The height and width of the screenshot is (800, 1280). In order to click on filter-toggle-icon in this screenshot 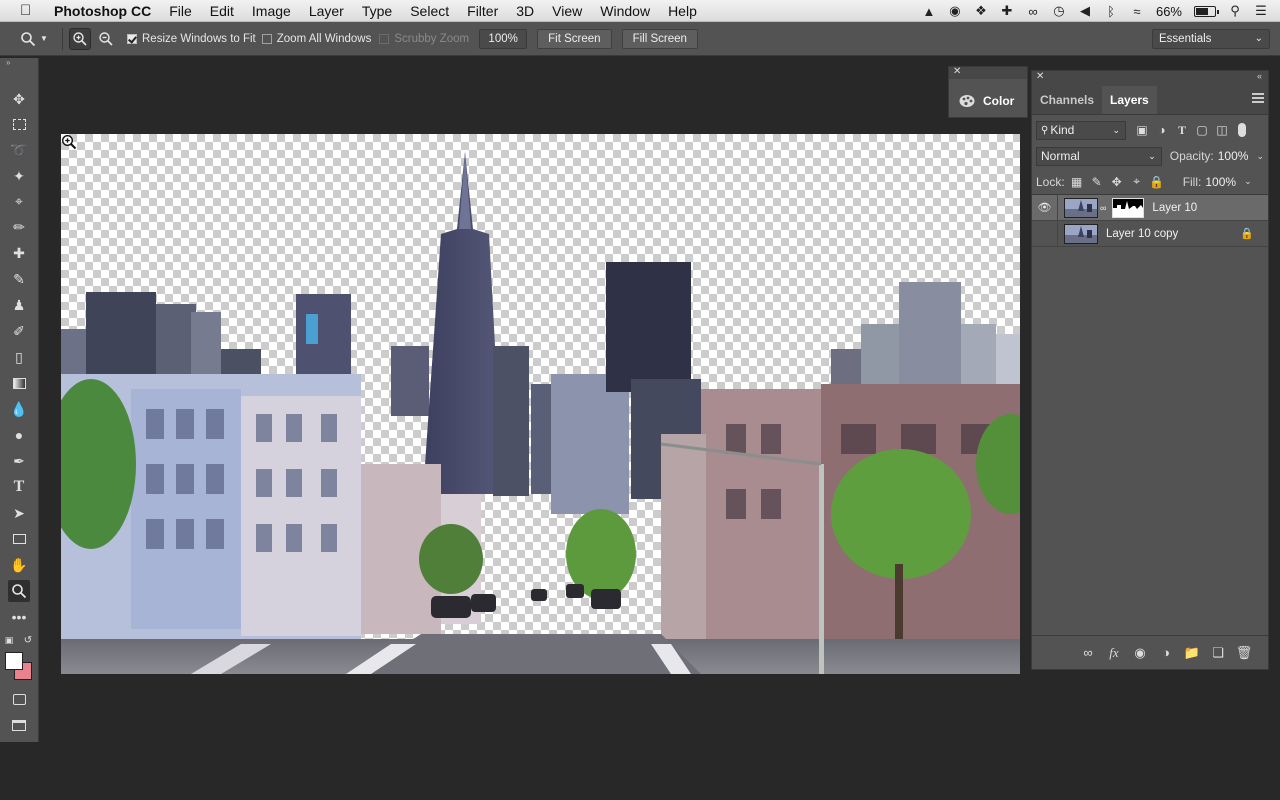, I will do `click(1242, 130)`.